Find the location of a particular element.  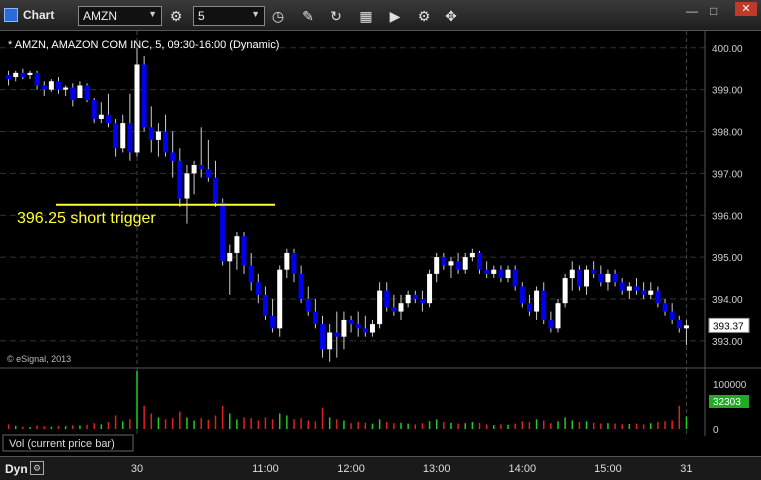

last-price-value: 393.37 is located at coordinates (728, 326).